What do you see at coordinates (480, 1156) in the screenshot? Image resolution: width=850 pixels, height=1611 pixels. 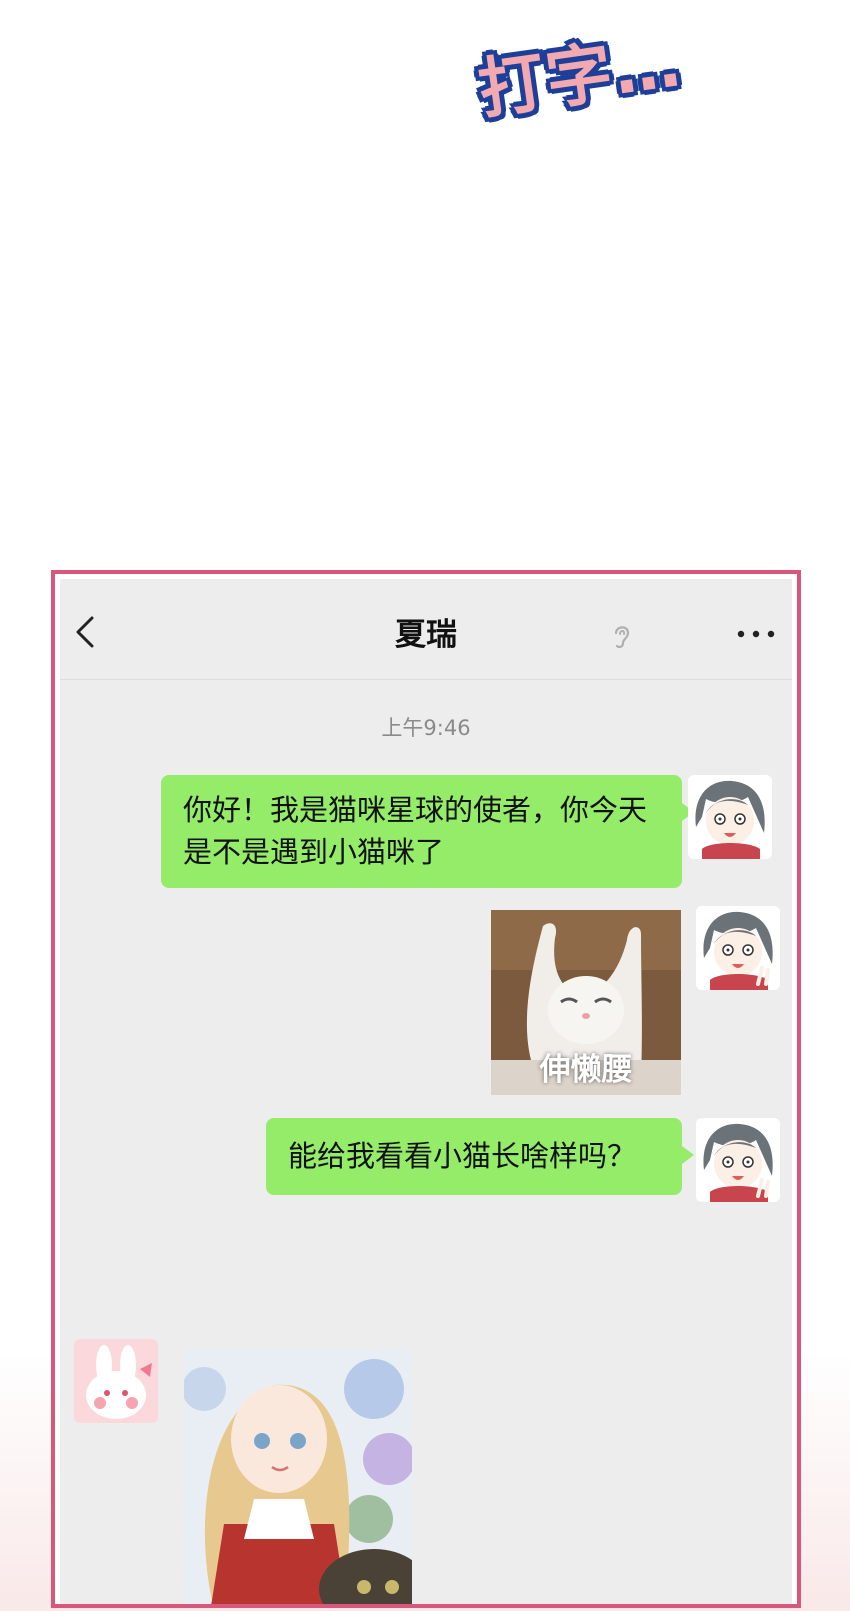 I see `message-bubble: 能给我看看小猫长啥样吗？` at bounding box center [480, 1156].